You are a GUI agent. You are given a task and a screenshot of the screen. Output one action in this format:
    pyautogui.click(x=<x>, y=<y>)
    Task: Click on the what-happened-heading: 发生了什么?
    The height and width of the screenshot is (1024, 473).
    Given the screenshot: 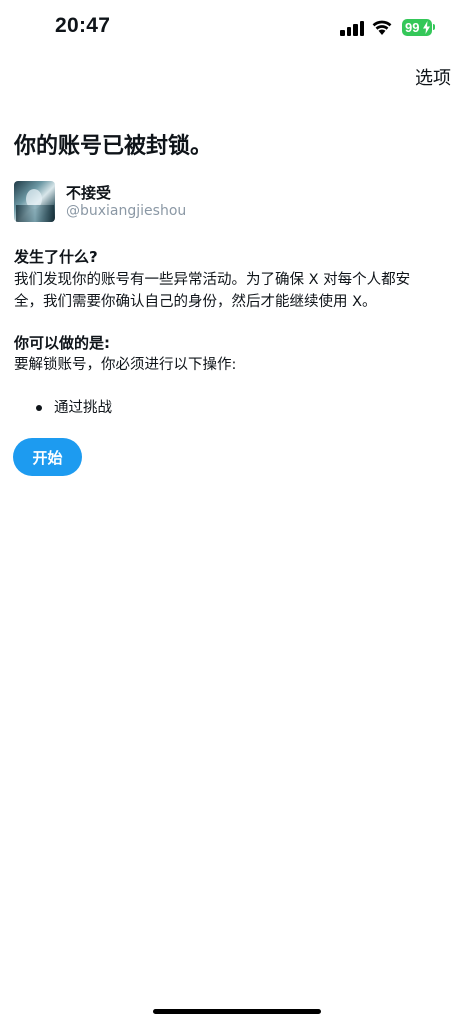 What is the action you would take?
    pyautogui.click(x=56, y=257)
    